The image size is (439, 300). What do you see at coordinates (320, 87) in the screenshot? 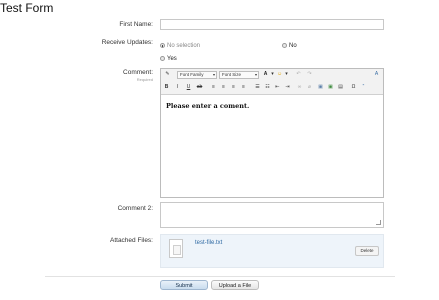
I see `image-icon: ▣` at bounding box center [320, 87].